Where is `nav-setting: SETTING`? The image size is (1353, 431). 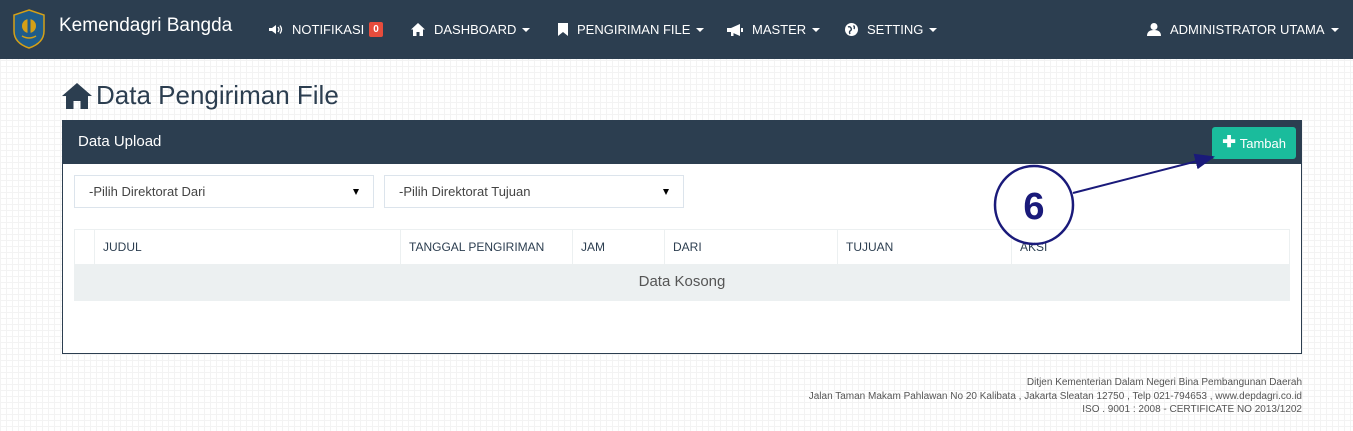
nav-setting: SETTING is located at coordinates (891, 29).